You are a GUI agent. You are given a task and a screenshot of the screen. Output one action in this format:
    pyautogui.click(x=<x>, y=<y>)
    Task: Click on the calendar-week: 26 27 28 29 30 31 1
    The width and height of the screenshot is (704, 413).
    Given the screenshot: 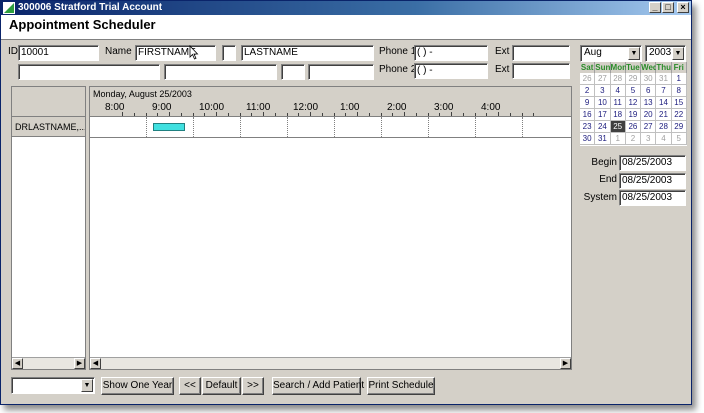 What is the action you would take?
    pyautogui.click(x=633, y=79)
    